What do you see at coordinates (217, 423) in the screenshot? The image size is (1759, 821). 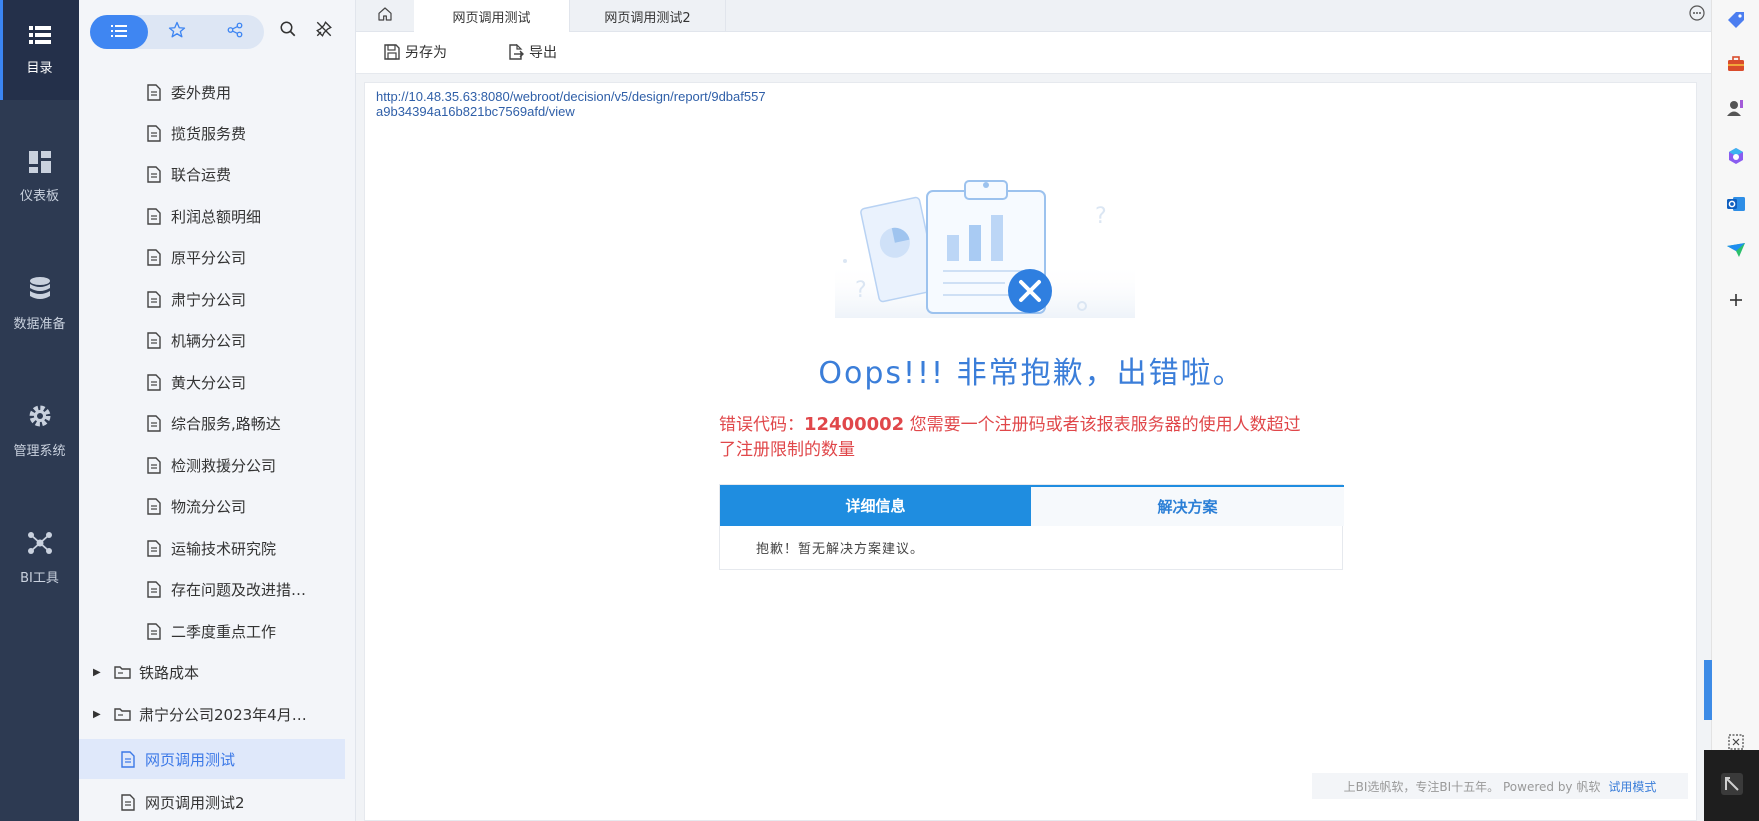 I see `tree-item: 综合服务,路畅达` at bounding box center [217, 423].